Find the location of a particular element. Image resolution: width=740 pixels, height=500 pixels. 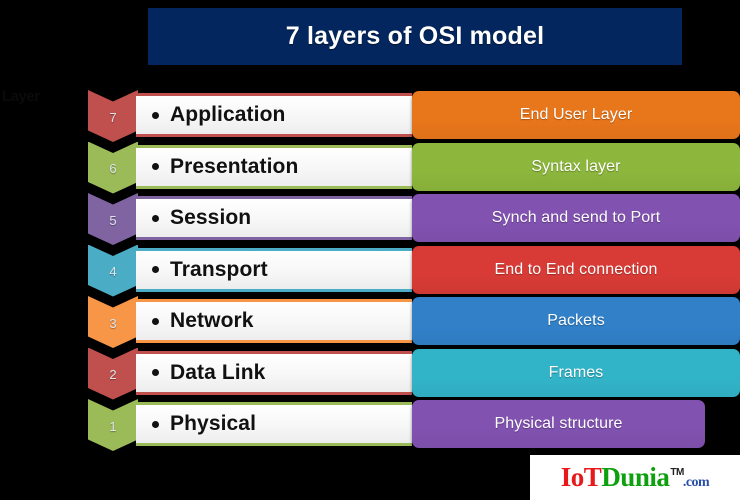

layer-description-box: End User Layer is located at coordinates (576, 115).